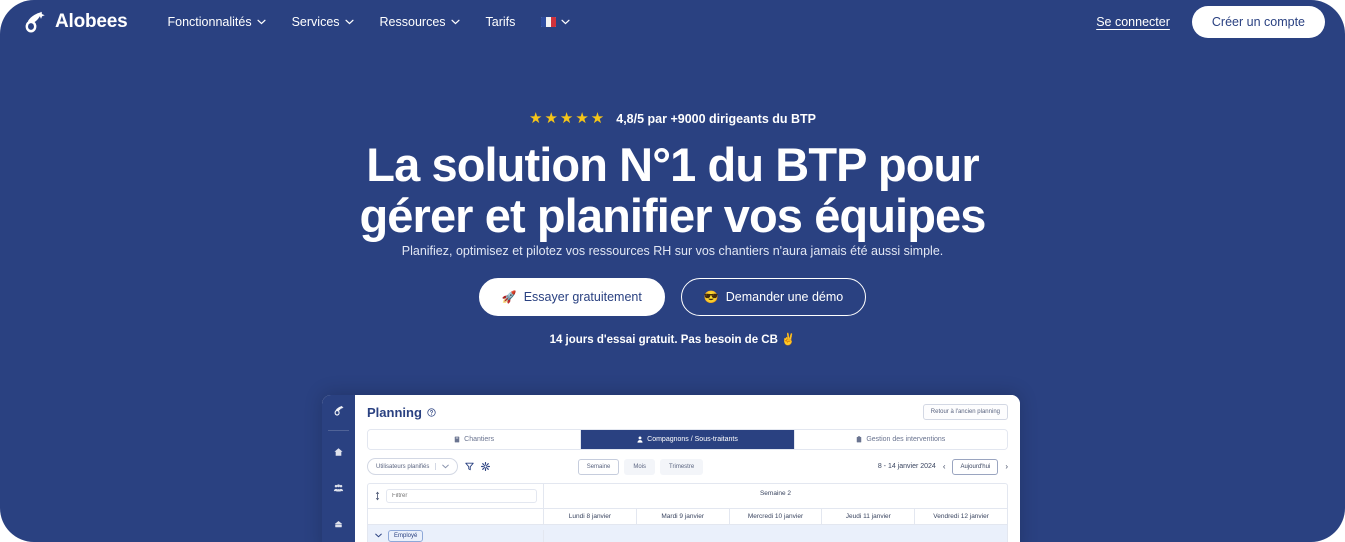 Image resolution: width=1345 pixels, height=542 pixels. I want to click on language-selector, so click(555, 22).